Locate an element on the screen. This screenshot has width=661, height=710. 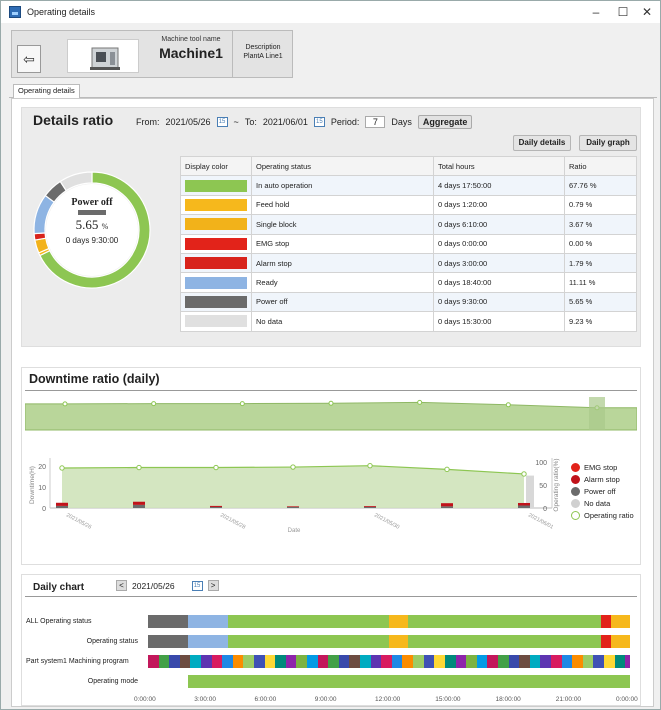
exit-button: ⇦ is located at coordinates (29, 59).